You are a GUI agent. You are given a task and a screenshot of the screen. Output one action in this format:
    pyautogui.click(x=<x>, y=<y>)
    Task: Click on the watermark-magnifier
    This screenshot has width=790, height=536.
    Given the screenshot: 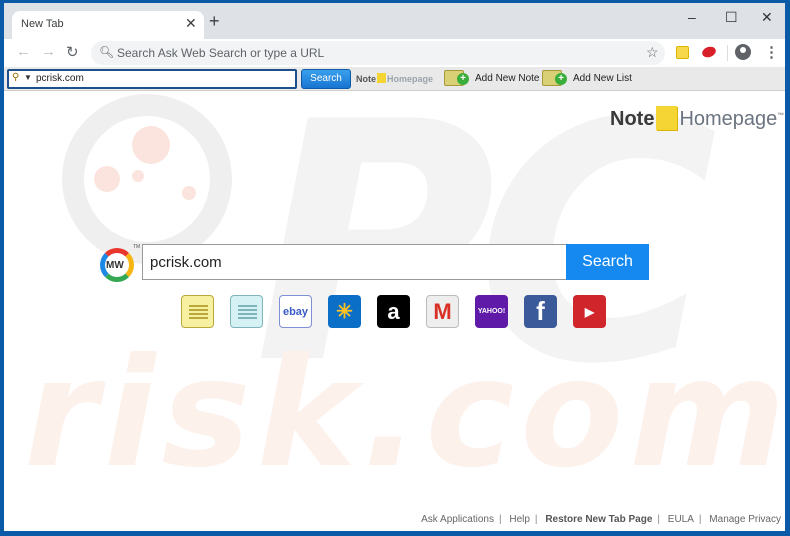 What is the action you would take?
    pyautogui.click(x=147, y=179)
    